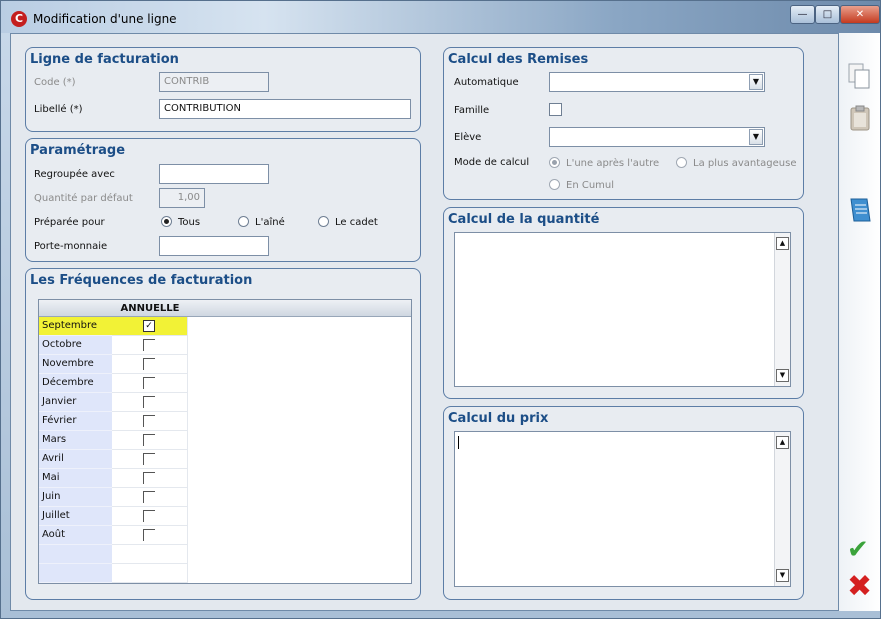 The height and width of the screenshot is (619, 881). What do you see at coordinates (860, 14) in the screenshot?
I see `close-button: ✕` at bounding box center [860, 14].